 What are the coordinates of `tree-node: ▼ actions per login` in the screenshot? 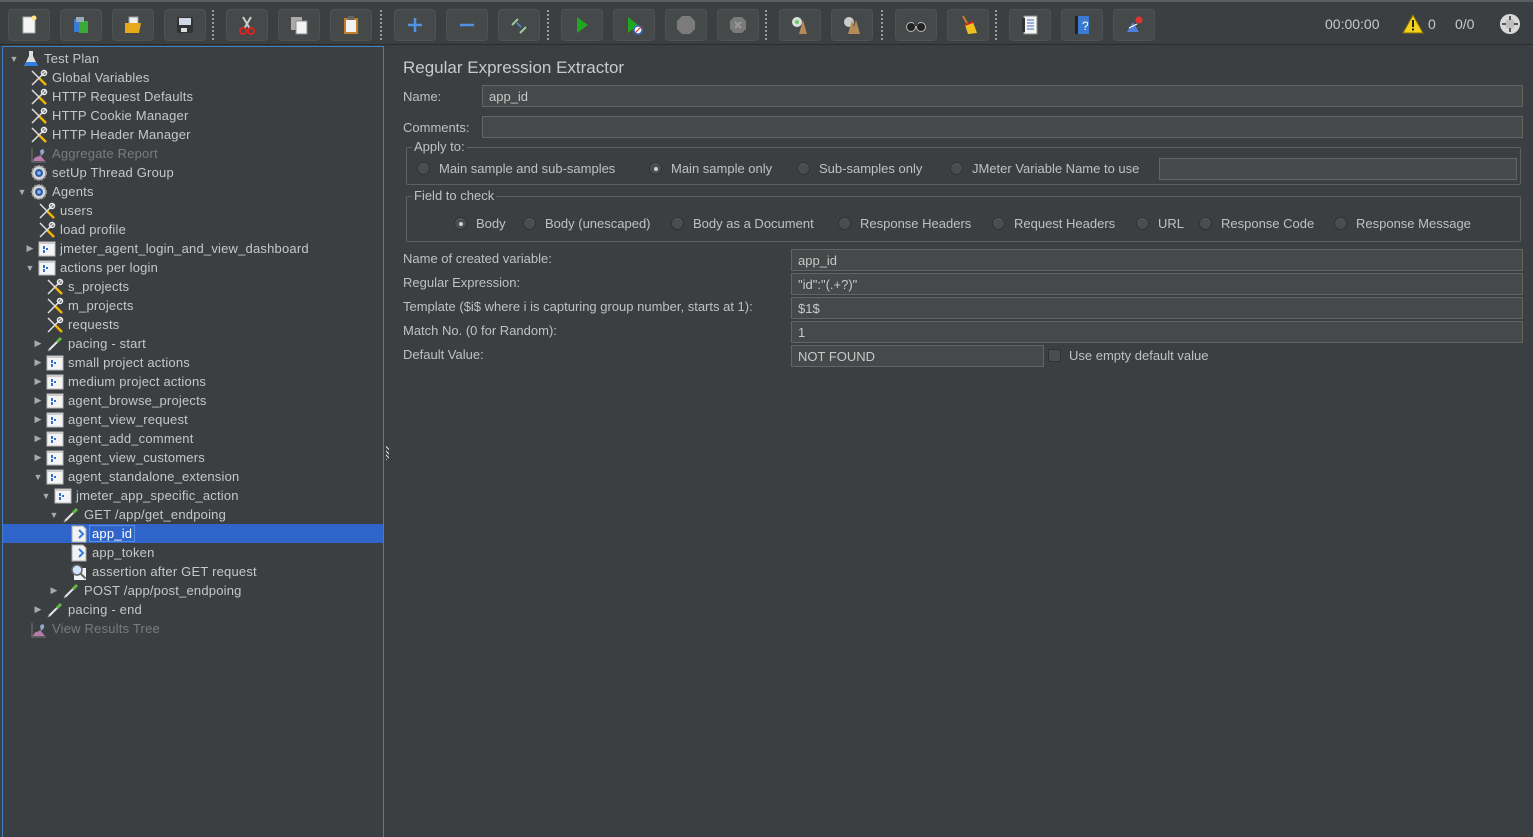 It's located at (193, 267).